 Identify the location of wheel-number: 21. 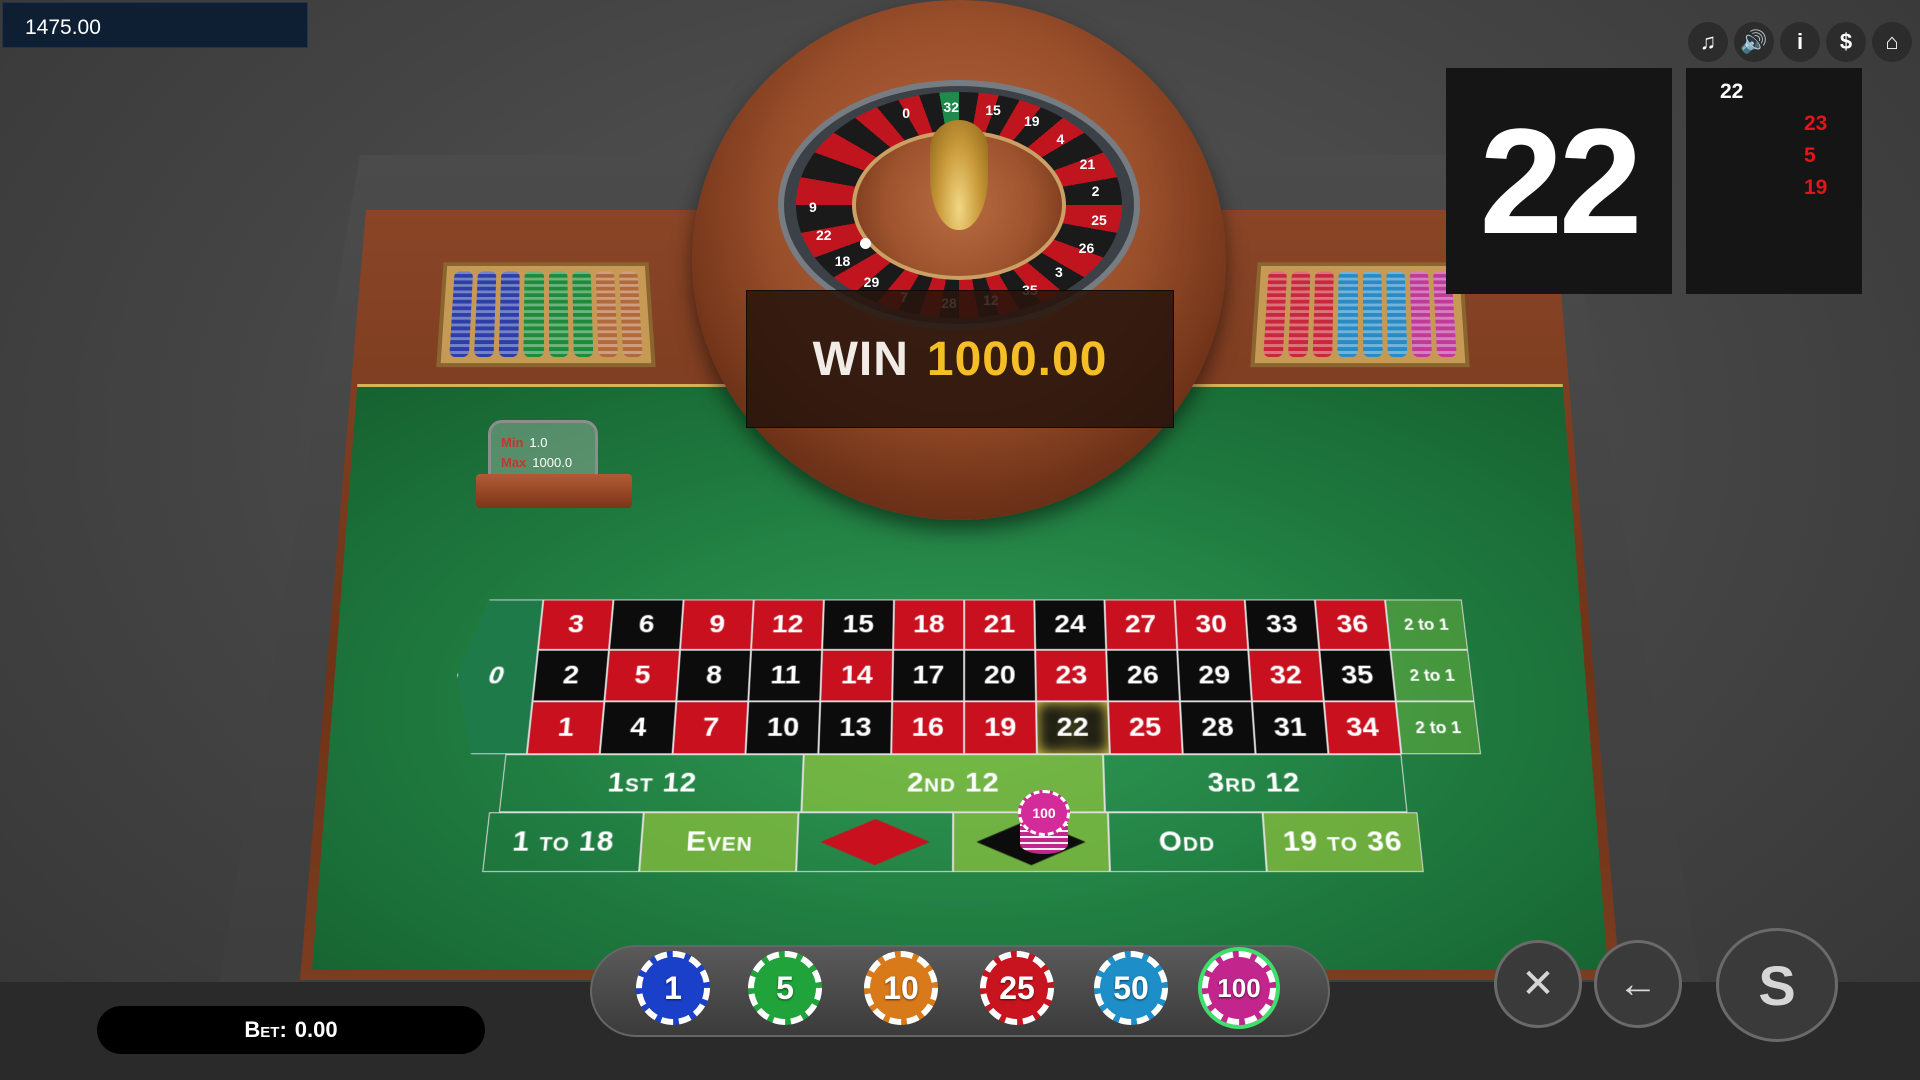
(1087, 163).